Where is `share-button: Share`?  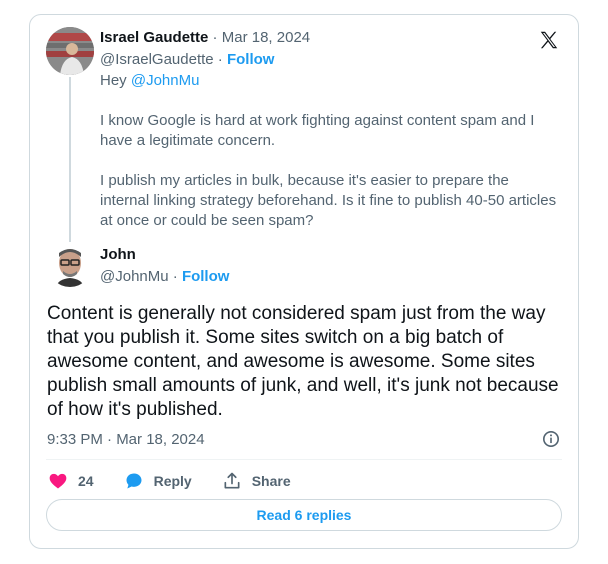
share-button: Share is located at coordinates (256, 481).